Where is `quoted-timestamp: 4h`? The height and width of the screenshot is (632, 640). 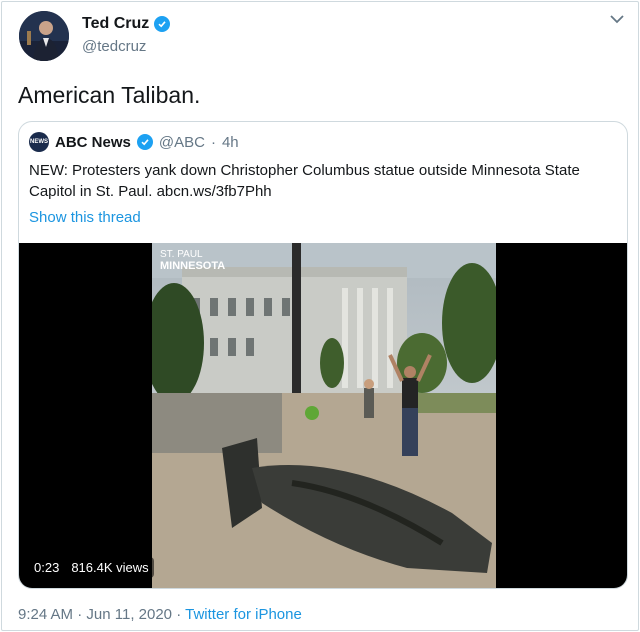
quoted-timestamp: 4h is located at coordinates (230, 142).